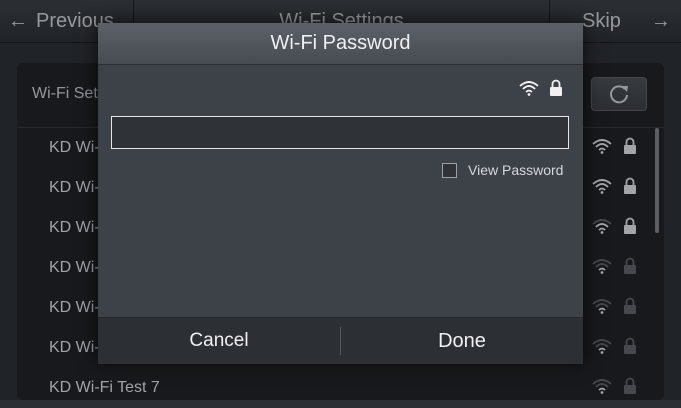 This screenshot has height=408, width=681. Describe the element at coordinates (449, 170) in the screenshot. I see `view-password-checkbox` at that location.